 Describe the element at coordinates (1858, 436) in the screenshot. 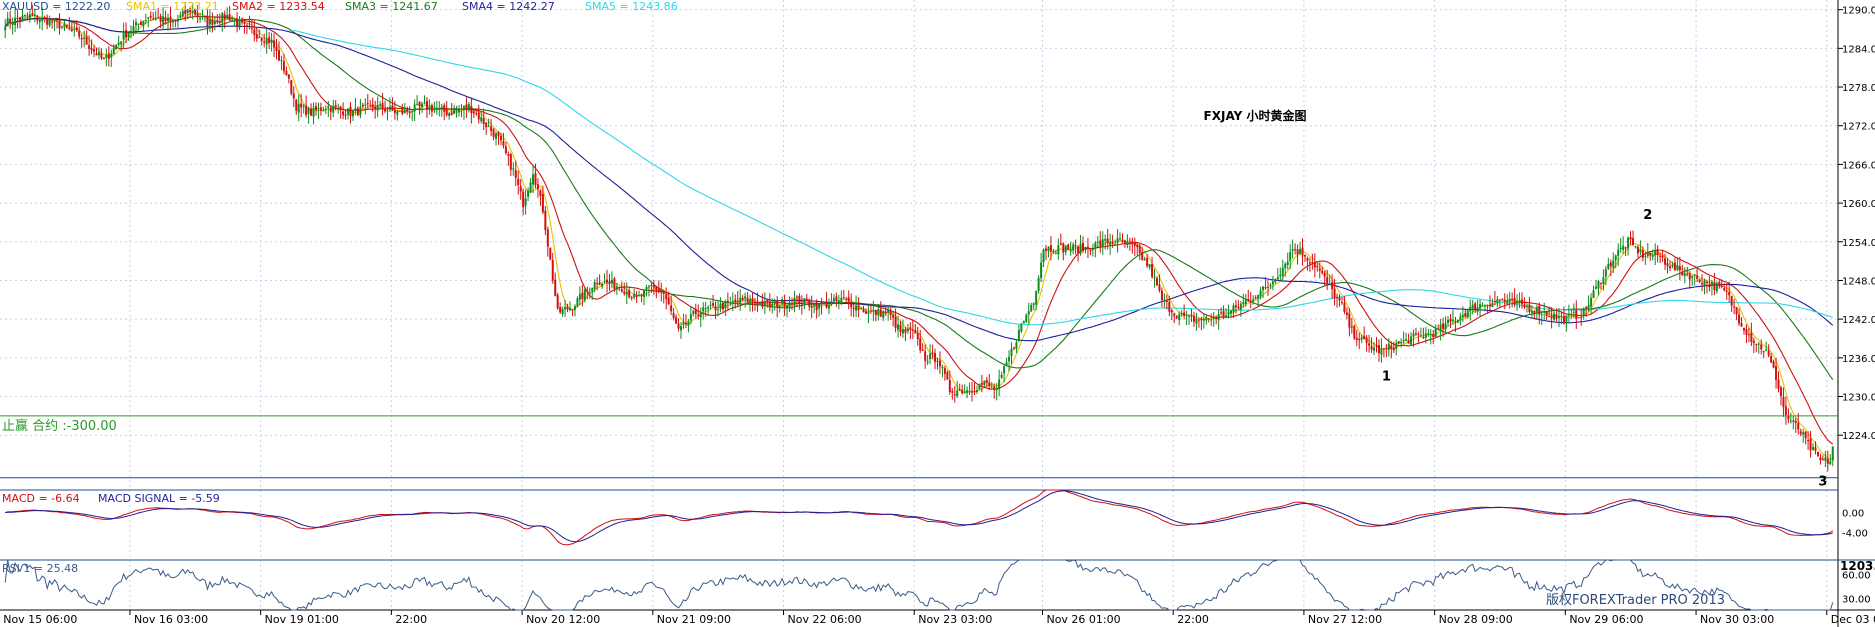

I see `price-tick-label: 1224.00` at that location.